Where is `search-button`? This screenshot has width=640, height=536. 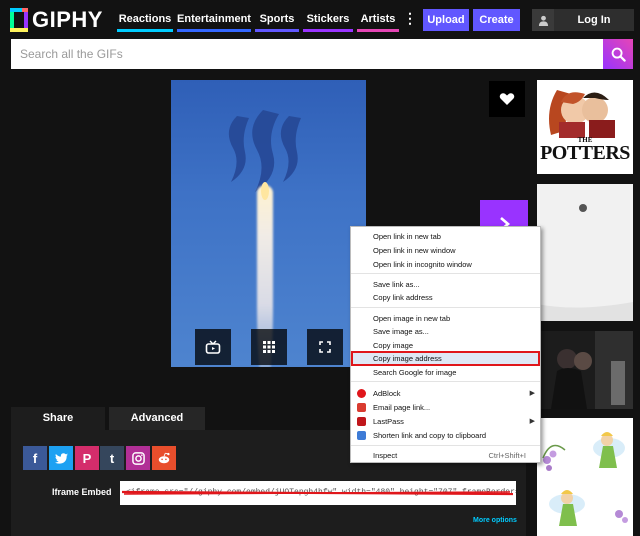
search-button is located at coordinates (618, 54).